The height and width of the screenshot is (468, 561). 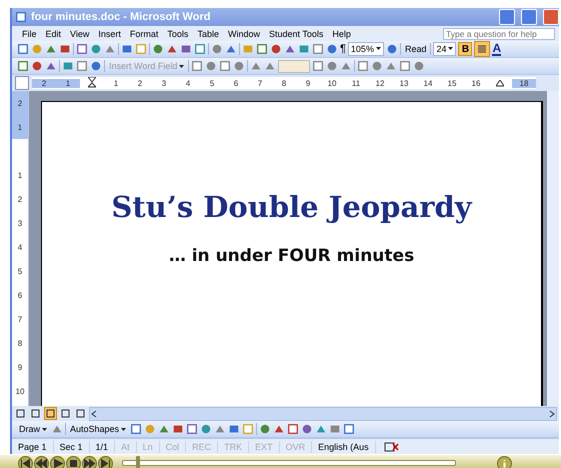 What do you see at coordinates (126, 446) in the screenshot?
I see `status-field: At` at bounding box center [126, 446].